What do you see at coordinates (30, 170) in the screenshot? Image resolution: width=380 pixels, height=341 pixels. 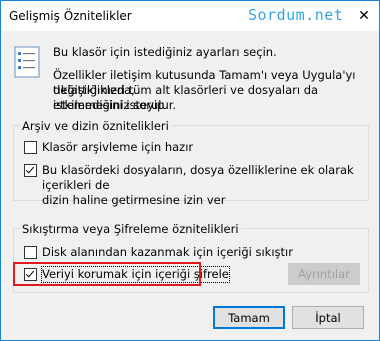 I see `index-content-checkbox` at bounding box center [30, 170].